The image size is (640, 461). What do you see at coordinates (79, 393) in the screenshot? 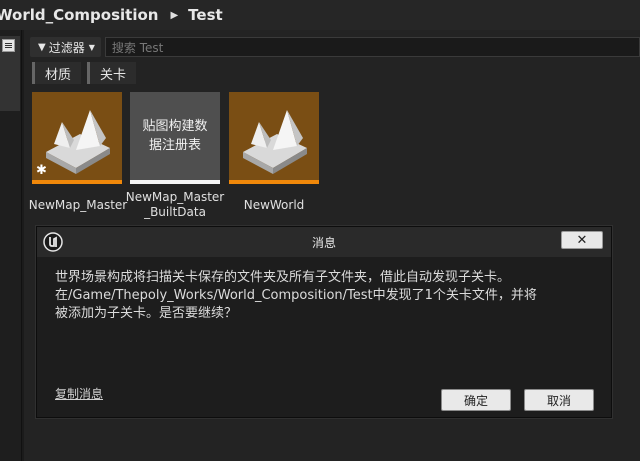
I see `copy-message-link: 复制消息` at bounding box center [79, 393].